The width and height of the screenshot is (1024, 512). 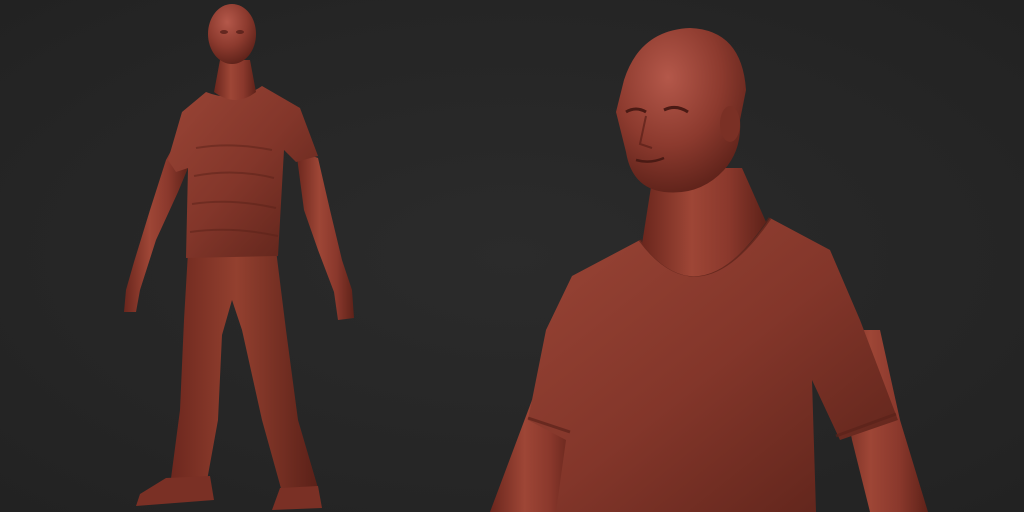 What do you see at coordinates (175, 491) in the screenshot?
I see `left-shoe` at bounding box center [175, 491].